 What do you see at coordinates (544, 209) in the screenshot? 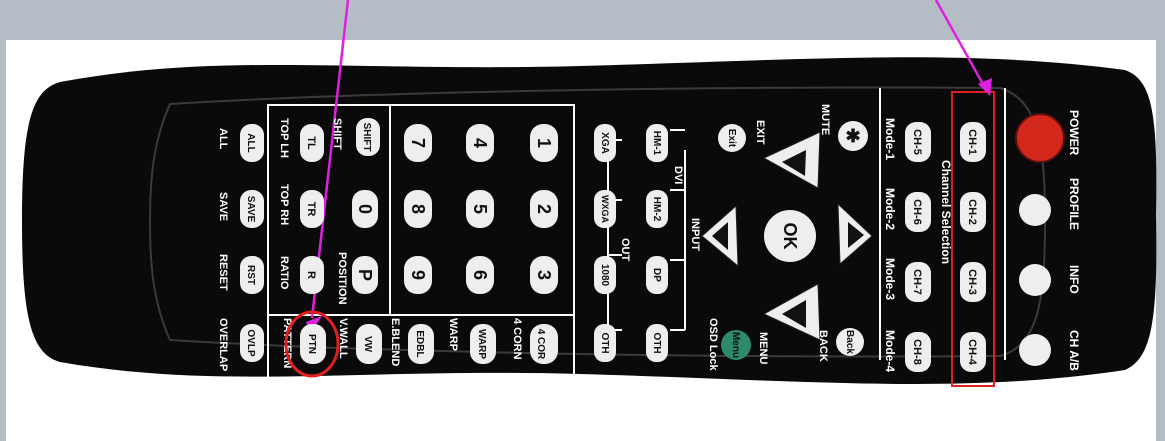
I see `key-2-text: 2` at bounding box center [544, 209].